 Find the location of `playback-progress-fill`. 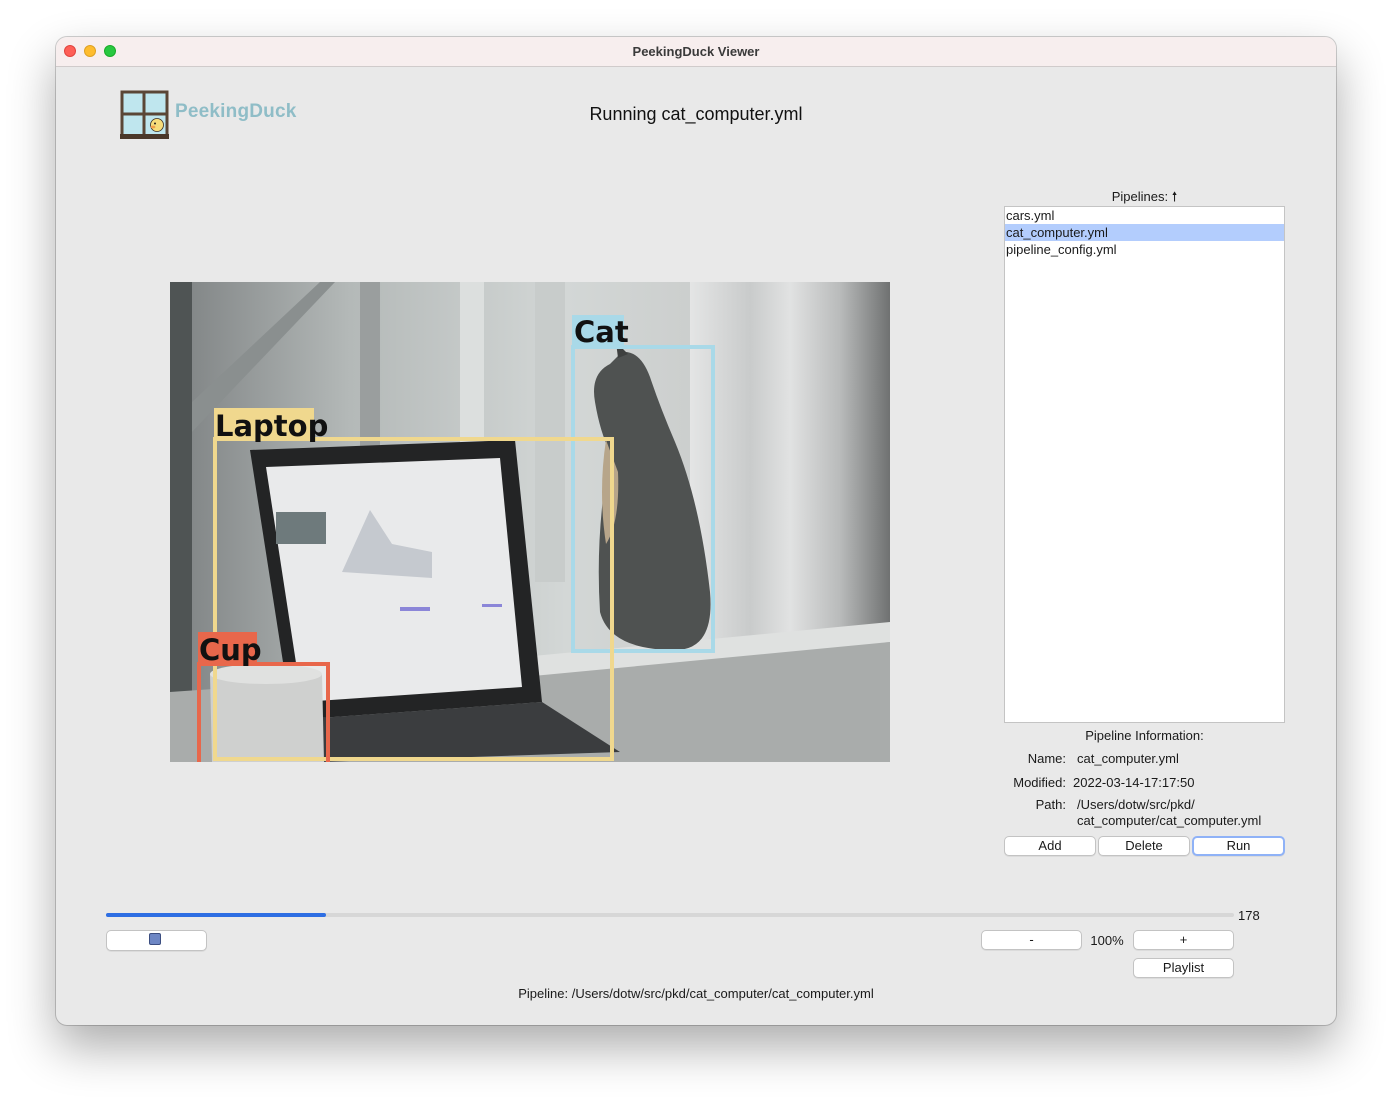

playback-progress-fill is located at coordinates (216, 915).